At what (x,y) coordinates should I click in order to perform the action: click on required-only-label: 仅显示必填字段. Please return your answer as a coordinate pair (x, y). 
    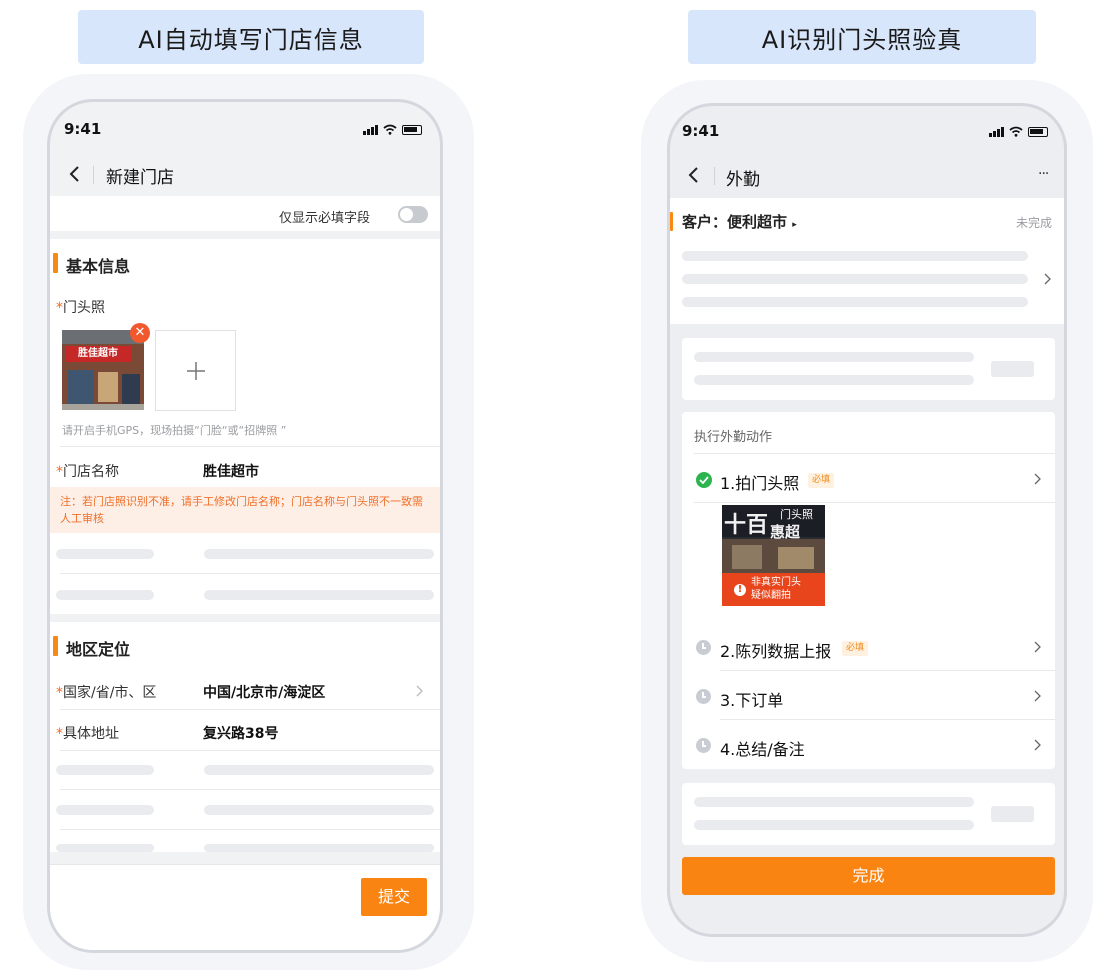
    Looking at the image, I should click on (325, 218).